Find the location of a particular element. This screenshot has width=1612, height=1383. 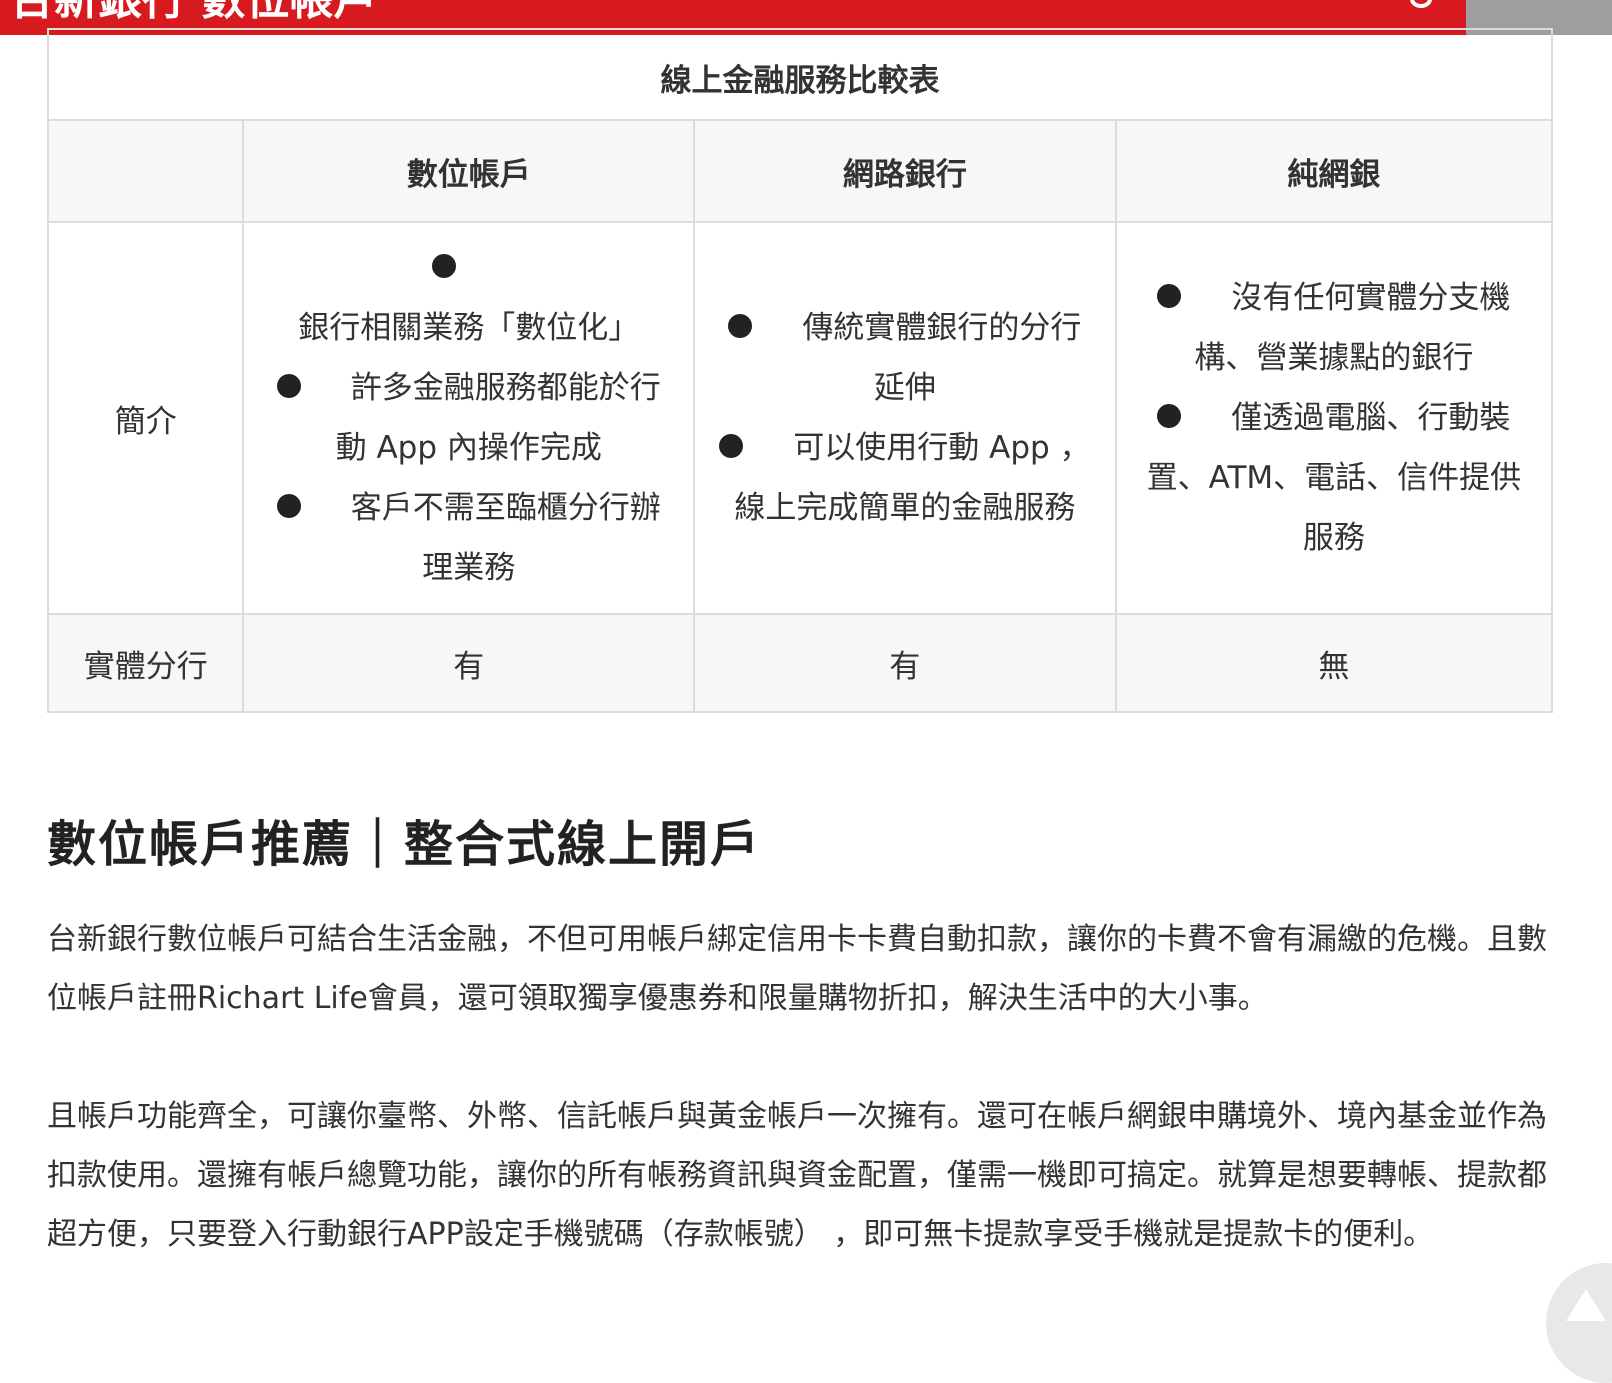

branch-digital-account-cell: 有 is located at coordinates (469, 663).